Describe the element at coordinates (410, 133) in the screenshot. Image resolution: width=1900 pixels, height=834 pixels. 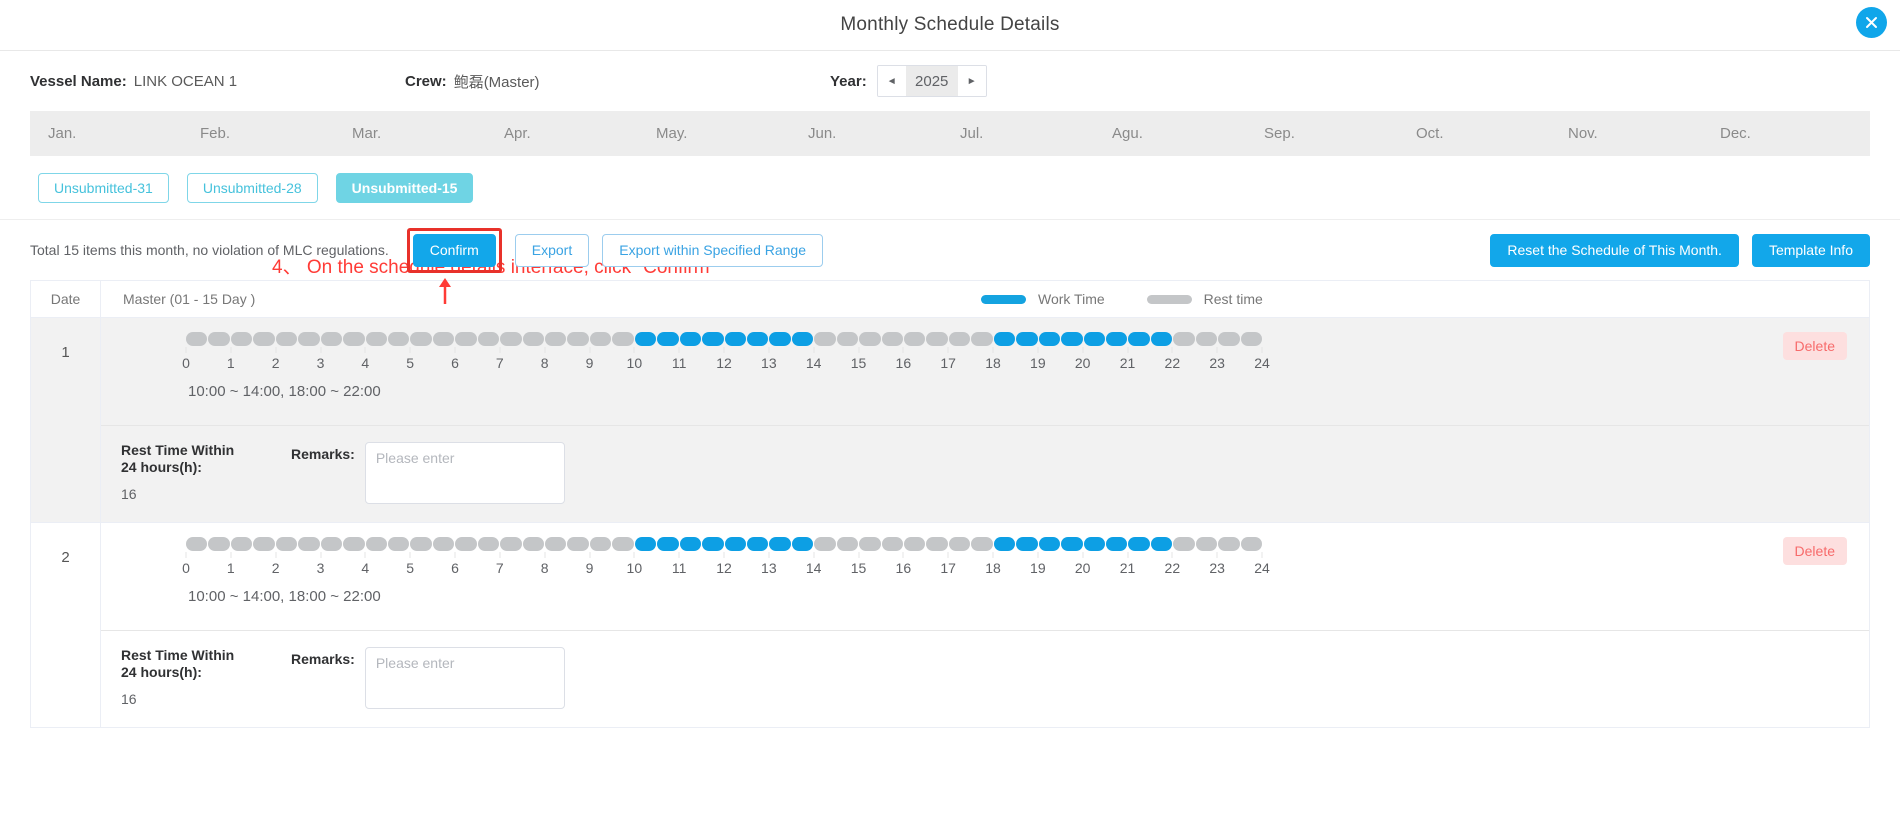
I see `month-tab-mar: Mar.` at that location.